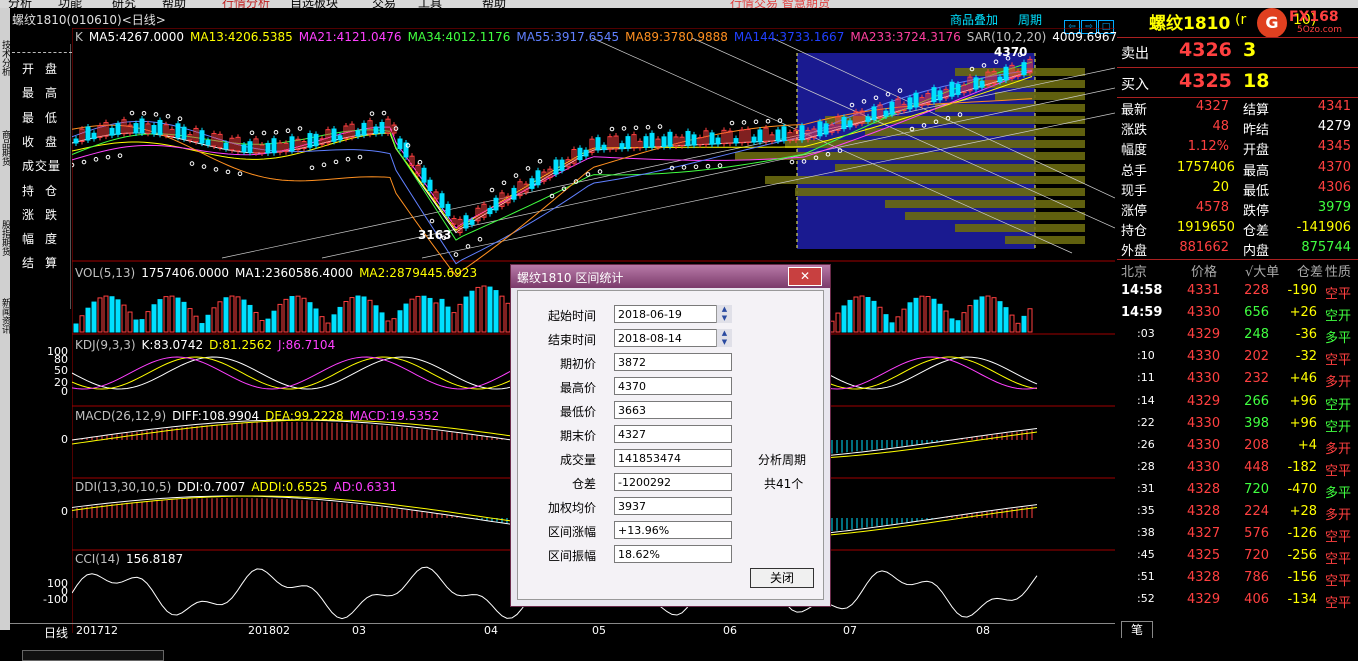 The width and height of the screenshot is (1358, 661). What do you see at coordinates (1256, 423) in the screenshot?
I see `tick-volume: 398` at bounding box center [1256, 423].